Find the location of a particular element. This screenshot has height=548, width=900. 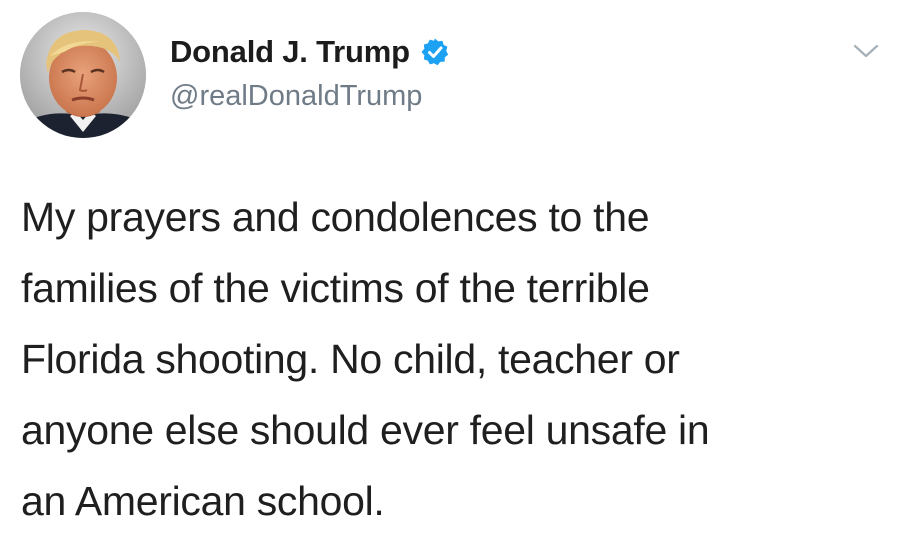

tweet-text-line: an American school. is located at coordinates (203, 501).